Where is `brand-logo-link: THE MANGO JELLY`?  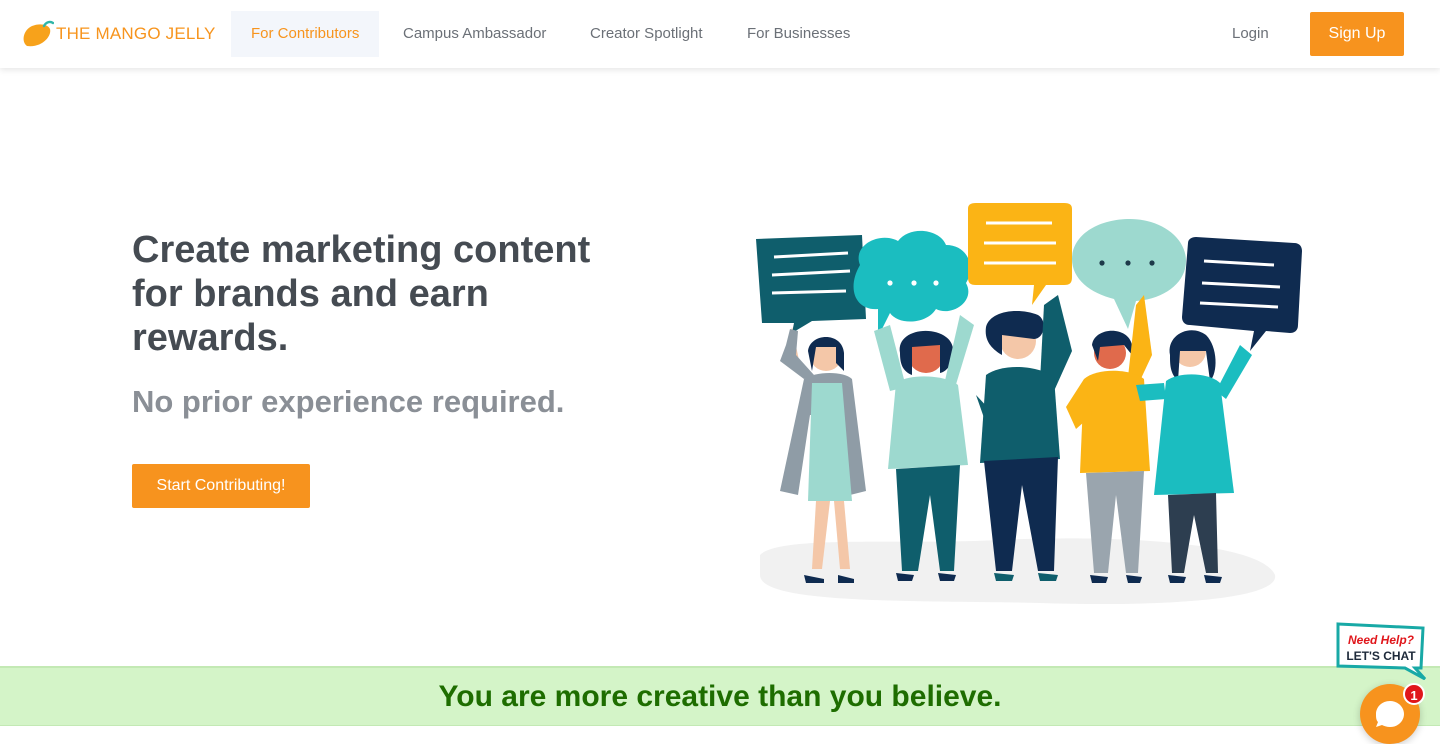
brand-logo-link: THE MANGO JELLY is located at coordinates (118, 34).